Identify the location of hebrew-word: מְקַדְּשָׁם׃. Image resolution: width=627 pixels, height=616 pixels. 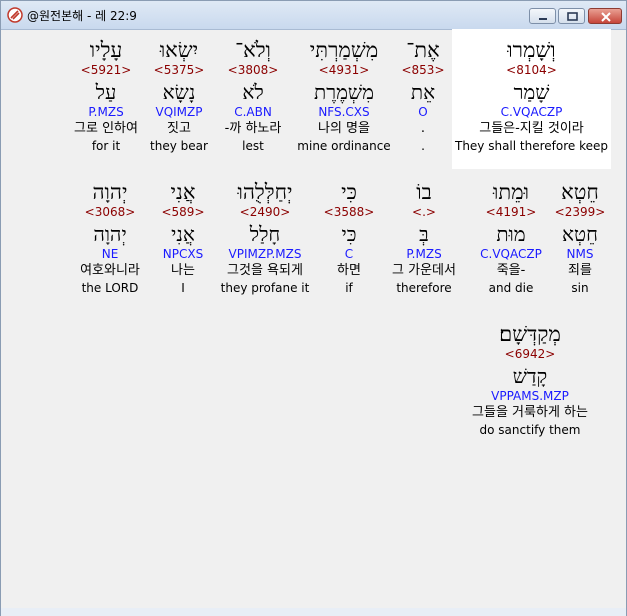
(530, 334).